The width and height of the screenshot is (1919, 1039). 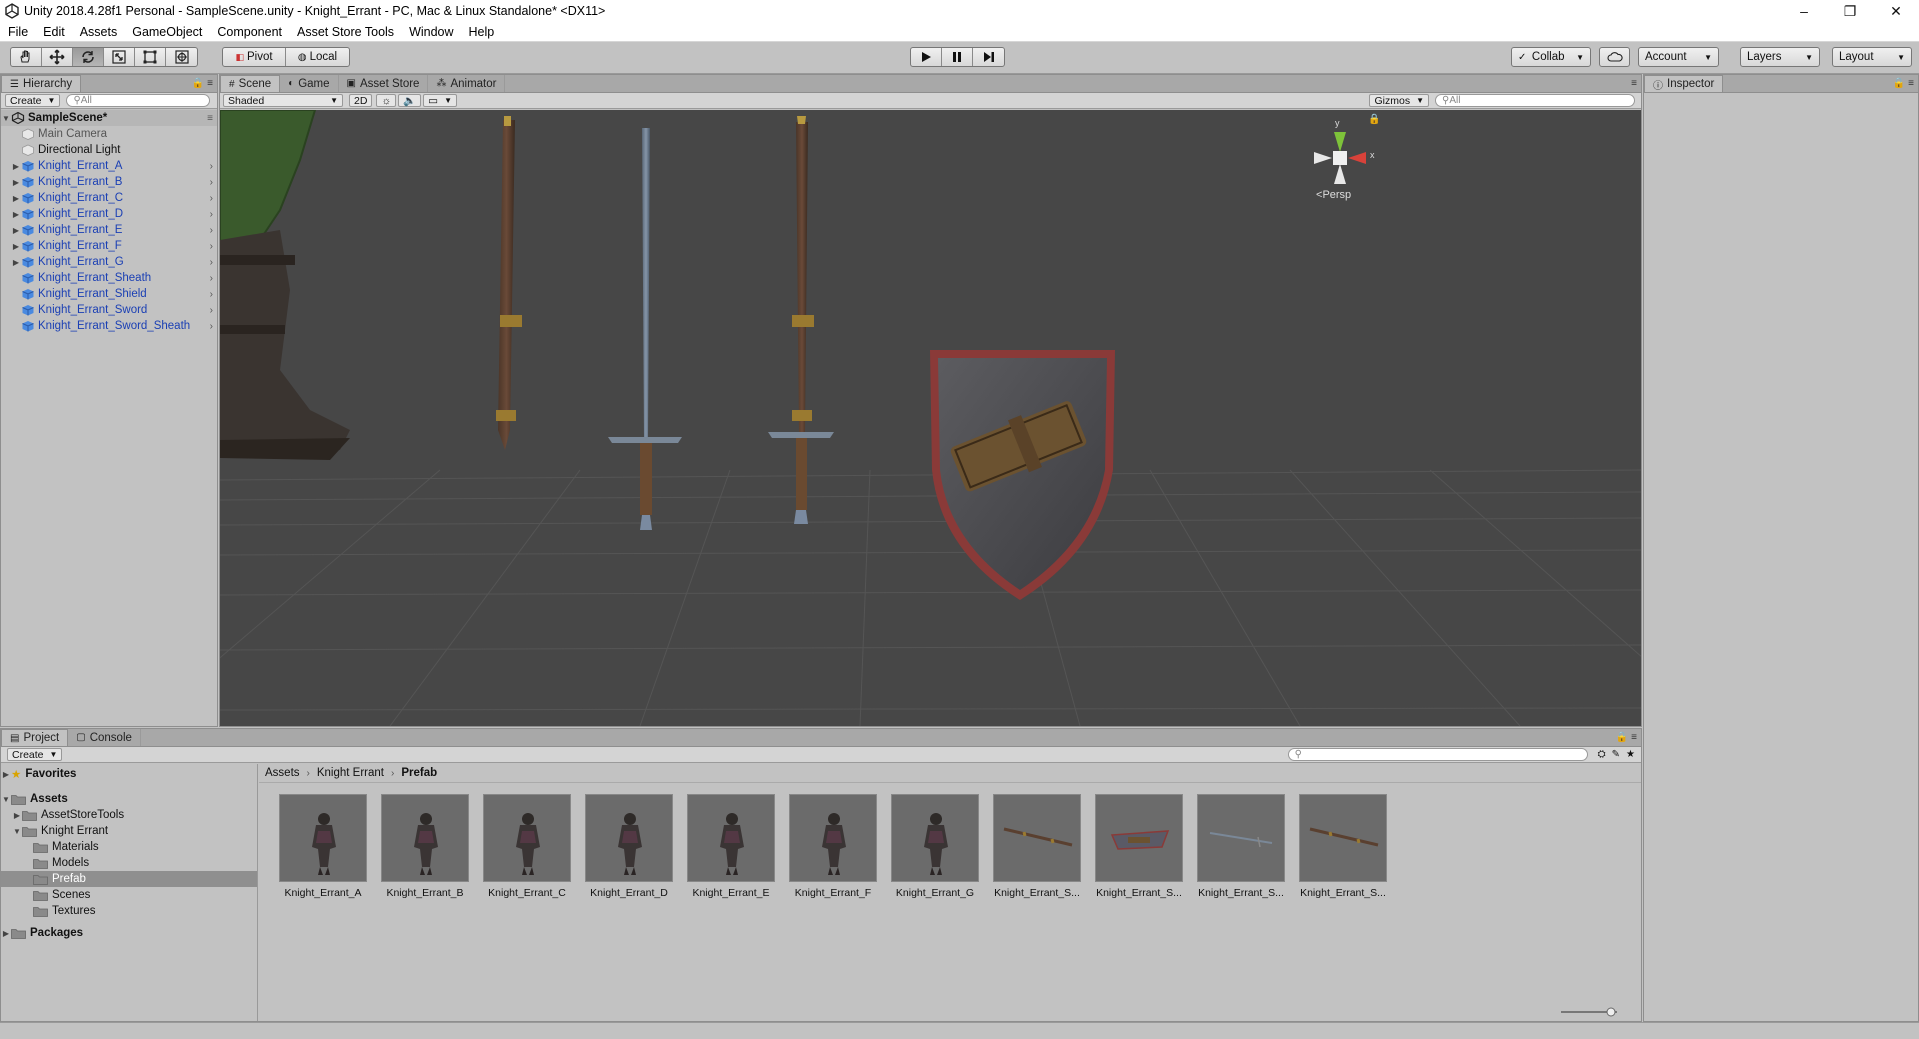 What do you see at coordinates (254, 57) in the screenshot?
I see `pivot-button: ◧ Pivot` at bounding box center [254, 57].